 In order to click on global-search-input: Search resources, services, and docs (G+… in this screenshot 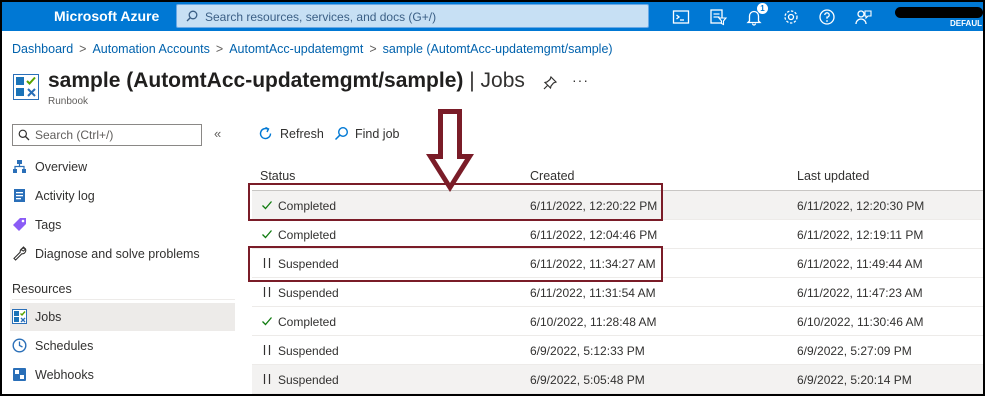, I will do `click(412, 16)`.